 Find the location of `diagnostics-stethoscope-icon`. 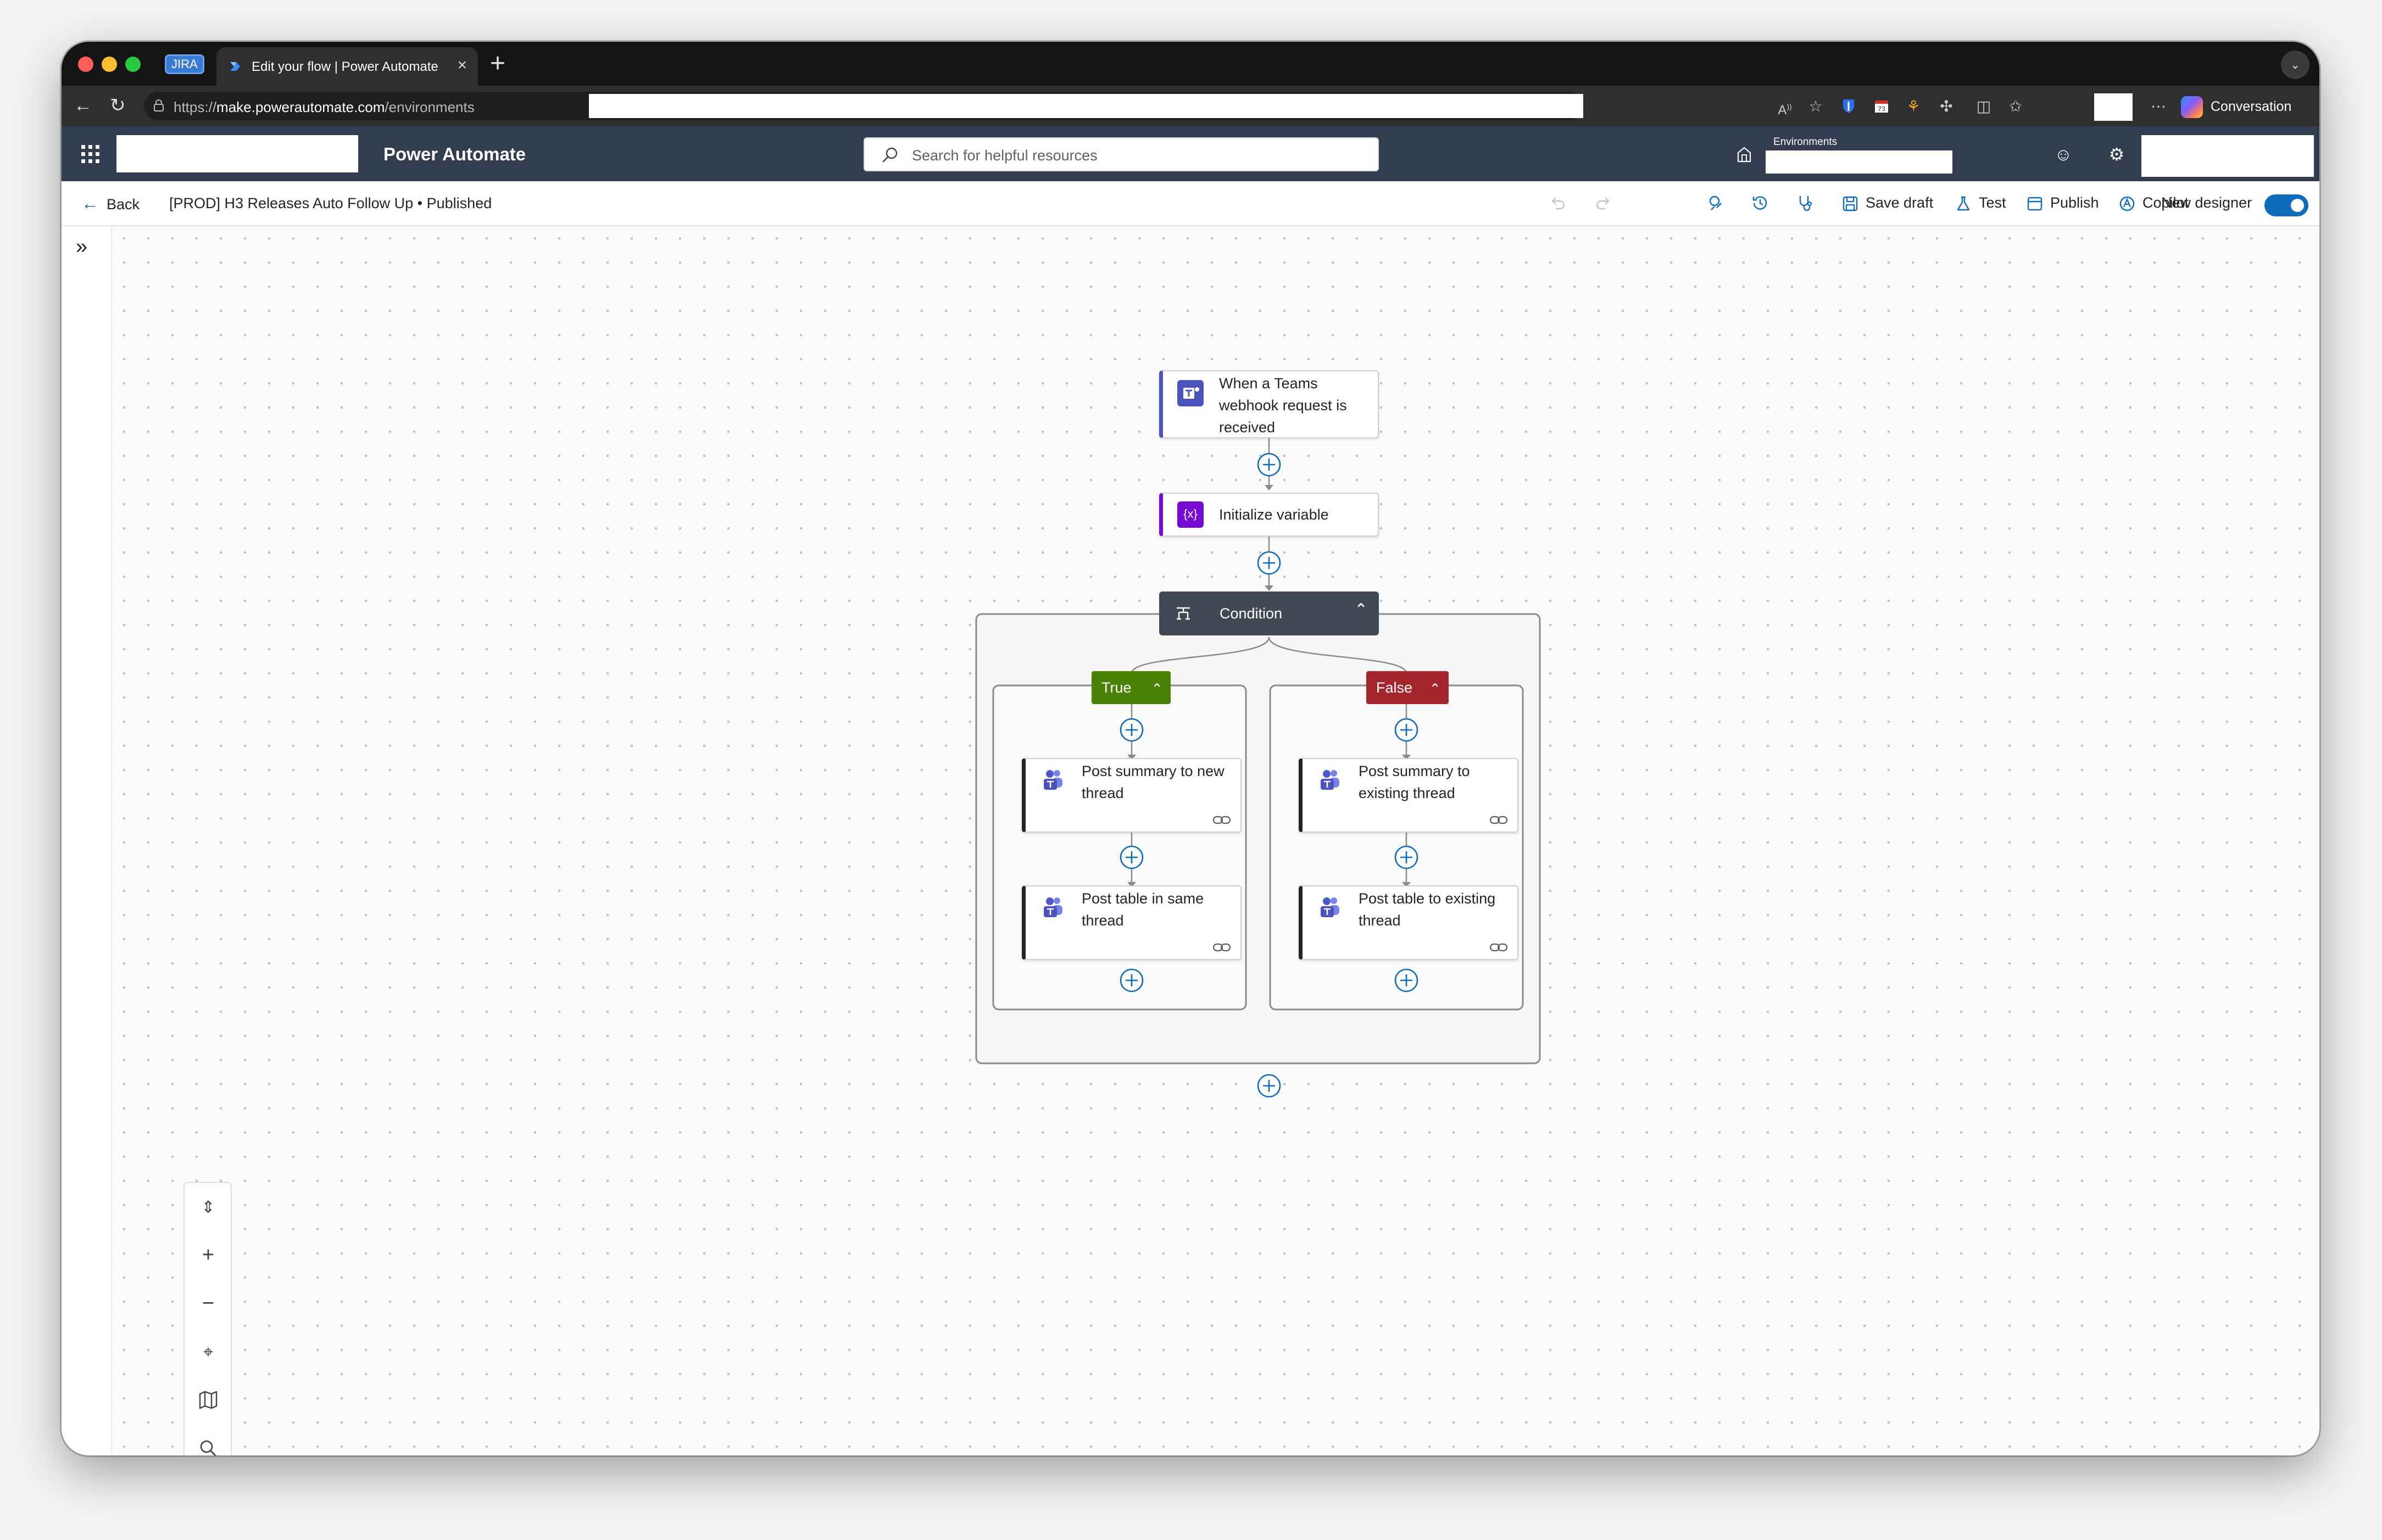

diagnostics-stethoscope-icon is located at coordinates (1805, 203).